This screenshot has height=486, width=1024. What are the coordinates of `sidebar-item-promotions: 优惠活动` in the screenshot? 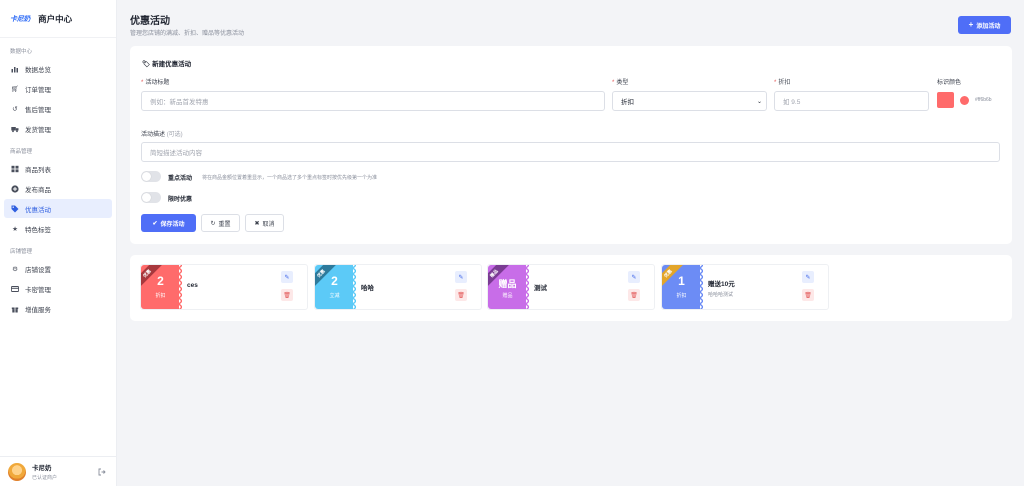 It's located at (58, 208).